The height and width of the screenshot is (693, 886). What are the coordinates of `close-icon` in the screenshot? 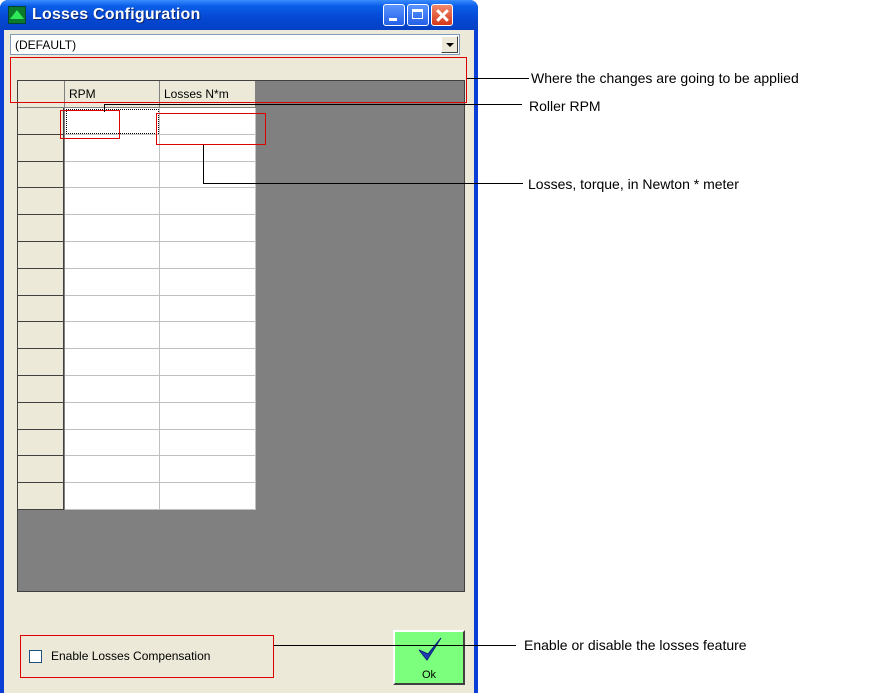 It's located at (442, 15).